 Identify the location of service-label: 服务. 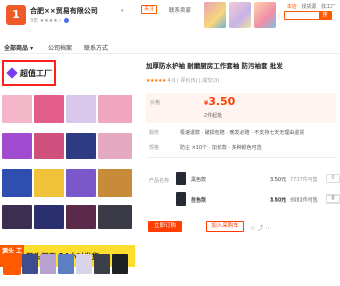
(154, 133).